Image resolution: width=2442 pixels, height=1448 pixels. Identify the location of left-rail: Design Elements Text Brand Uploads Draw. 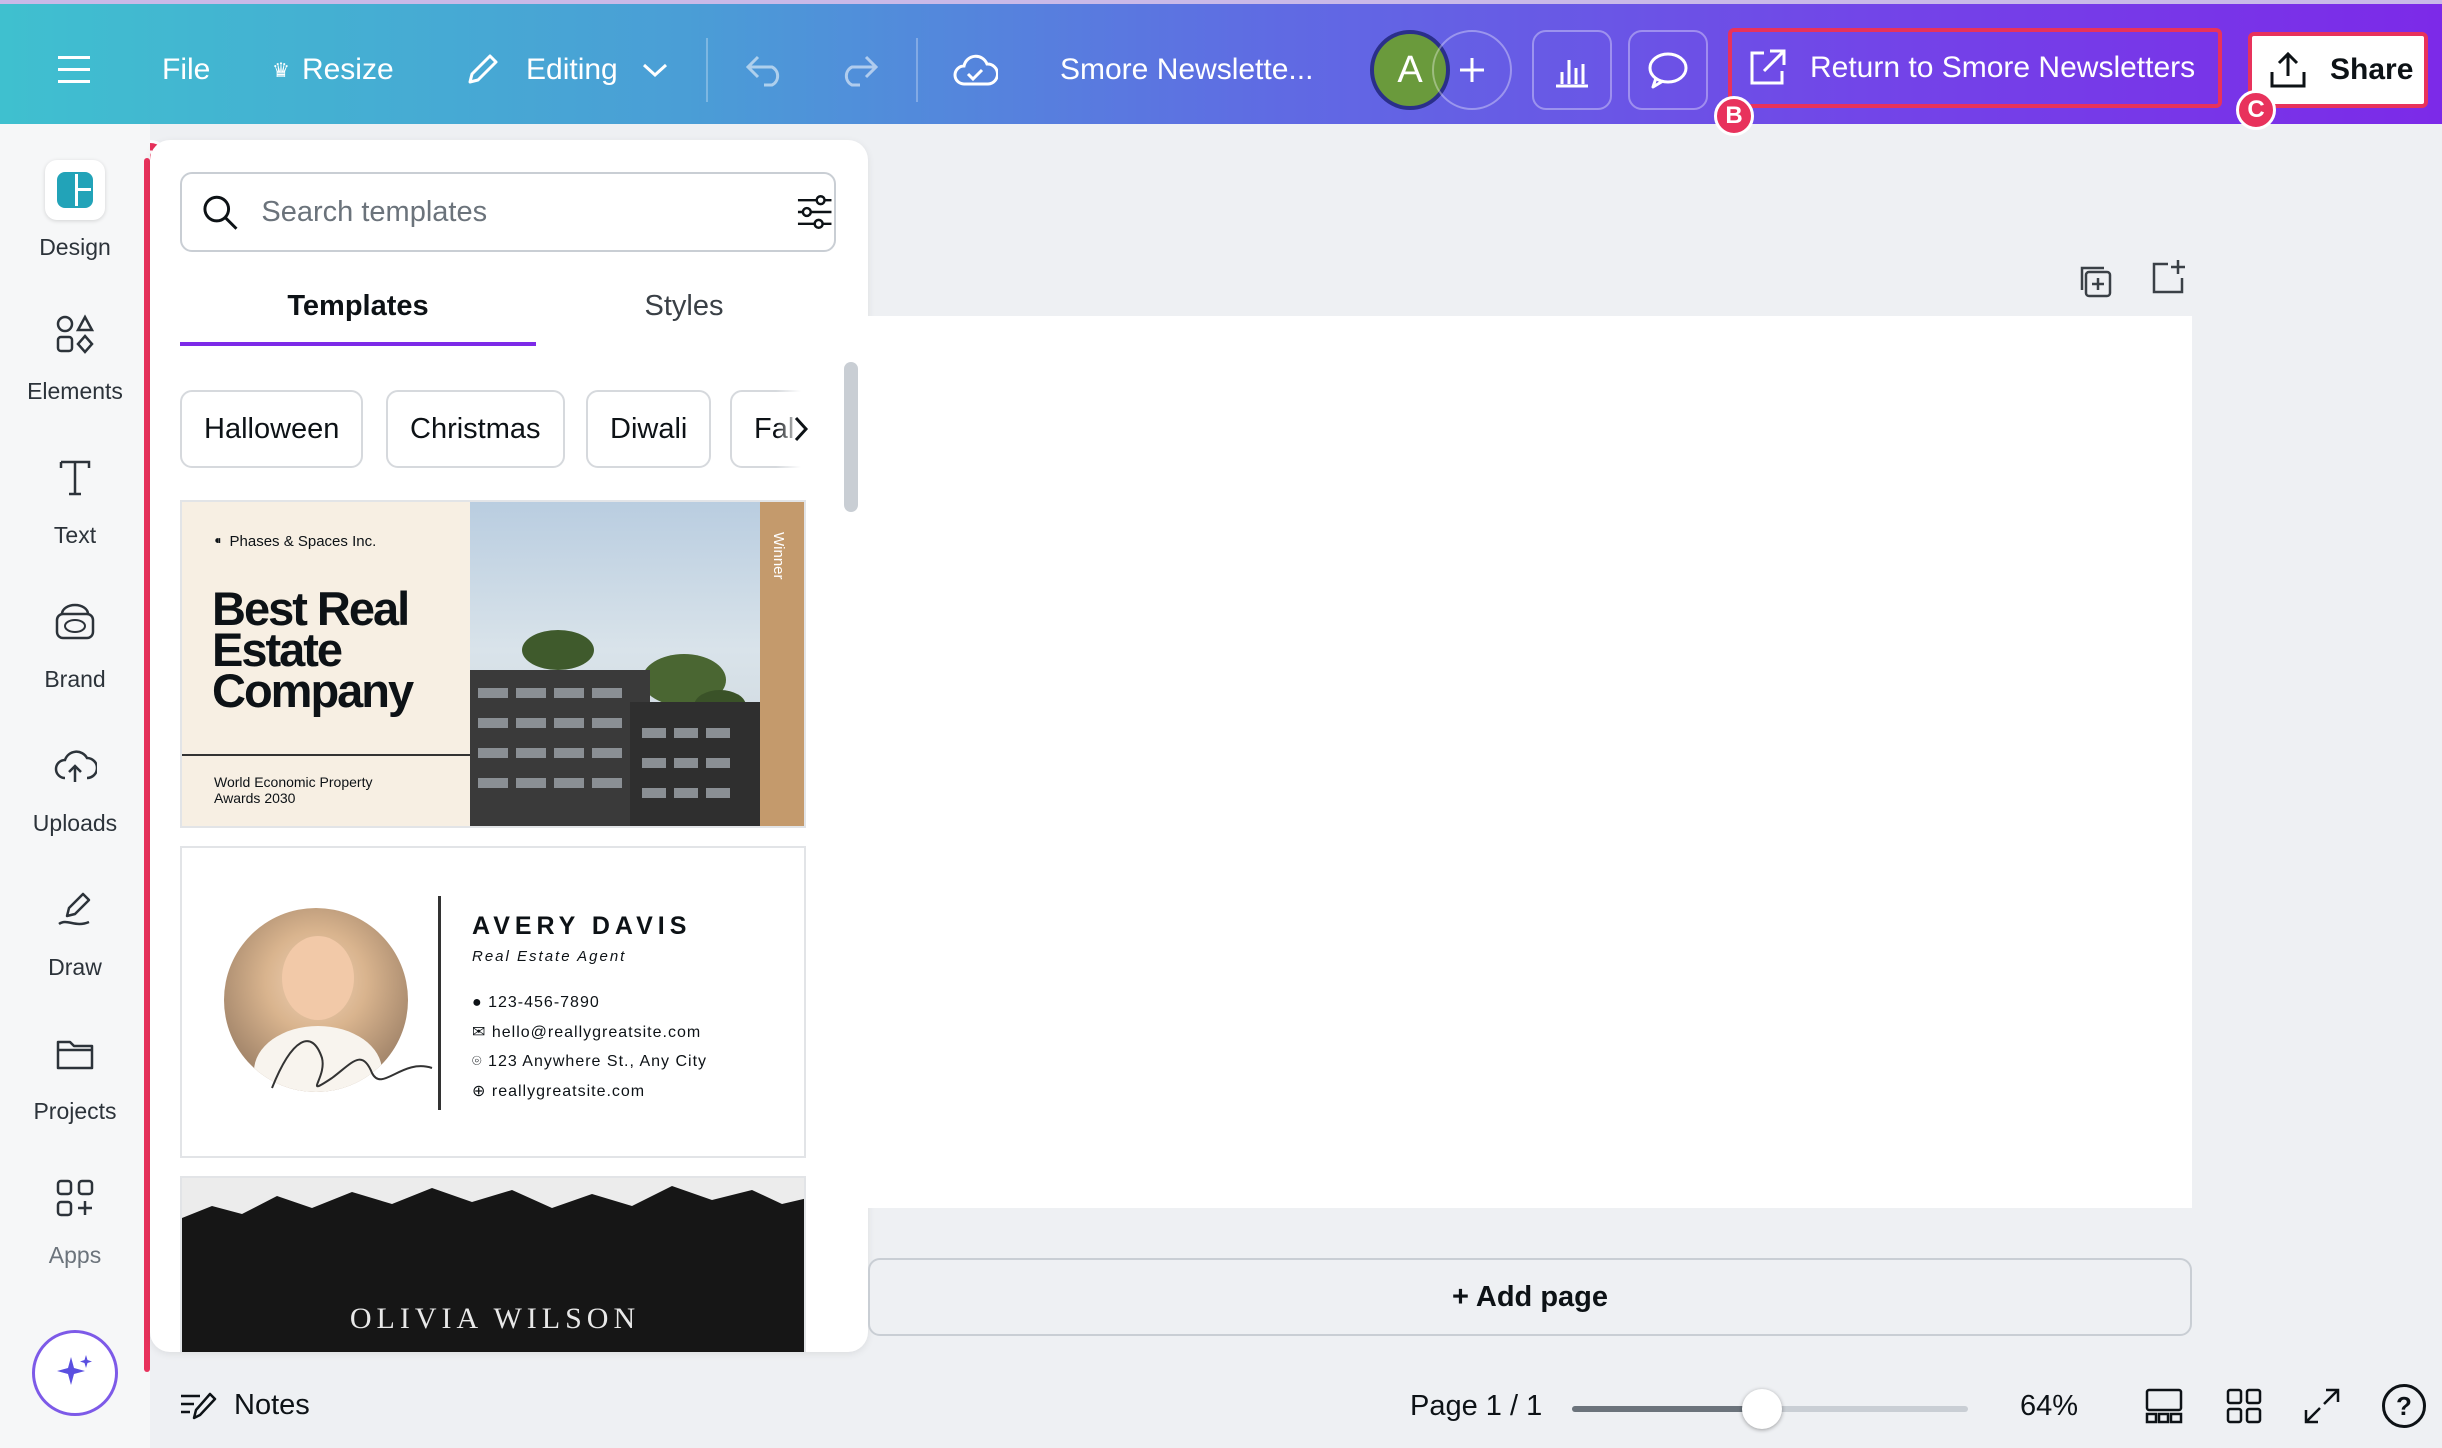
(75, 786).